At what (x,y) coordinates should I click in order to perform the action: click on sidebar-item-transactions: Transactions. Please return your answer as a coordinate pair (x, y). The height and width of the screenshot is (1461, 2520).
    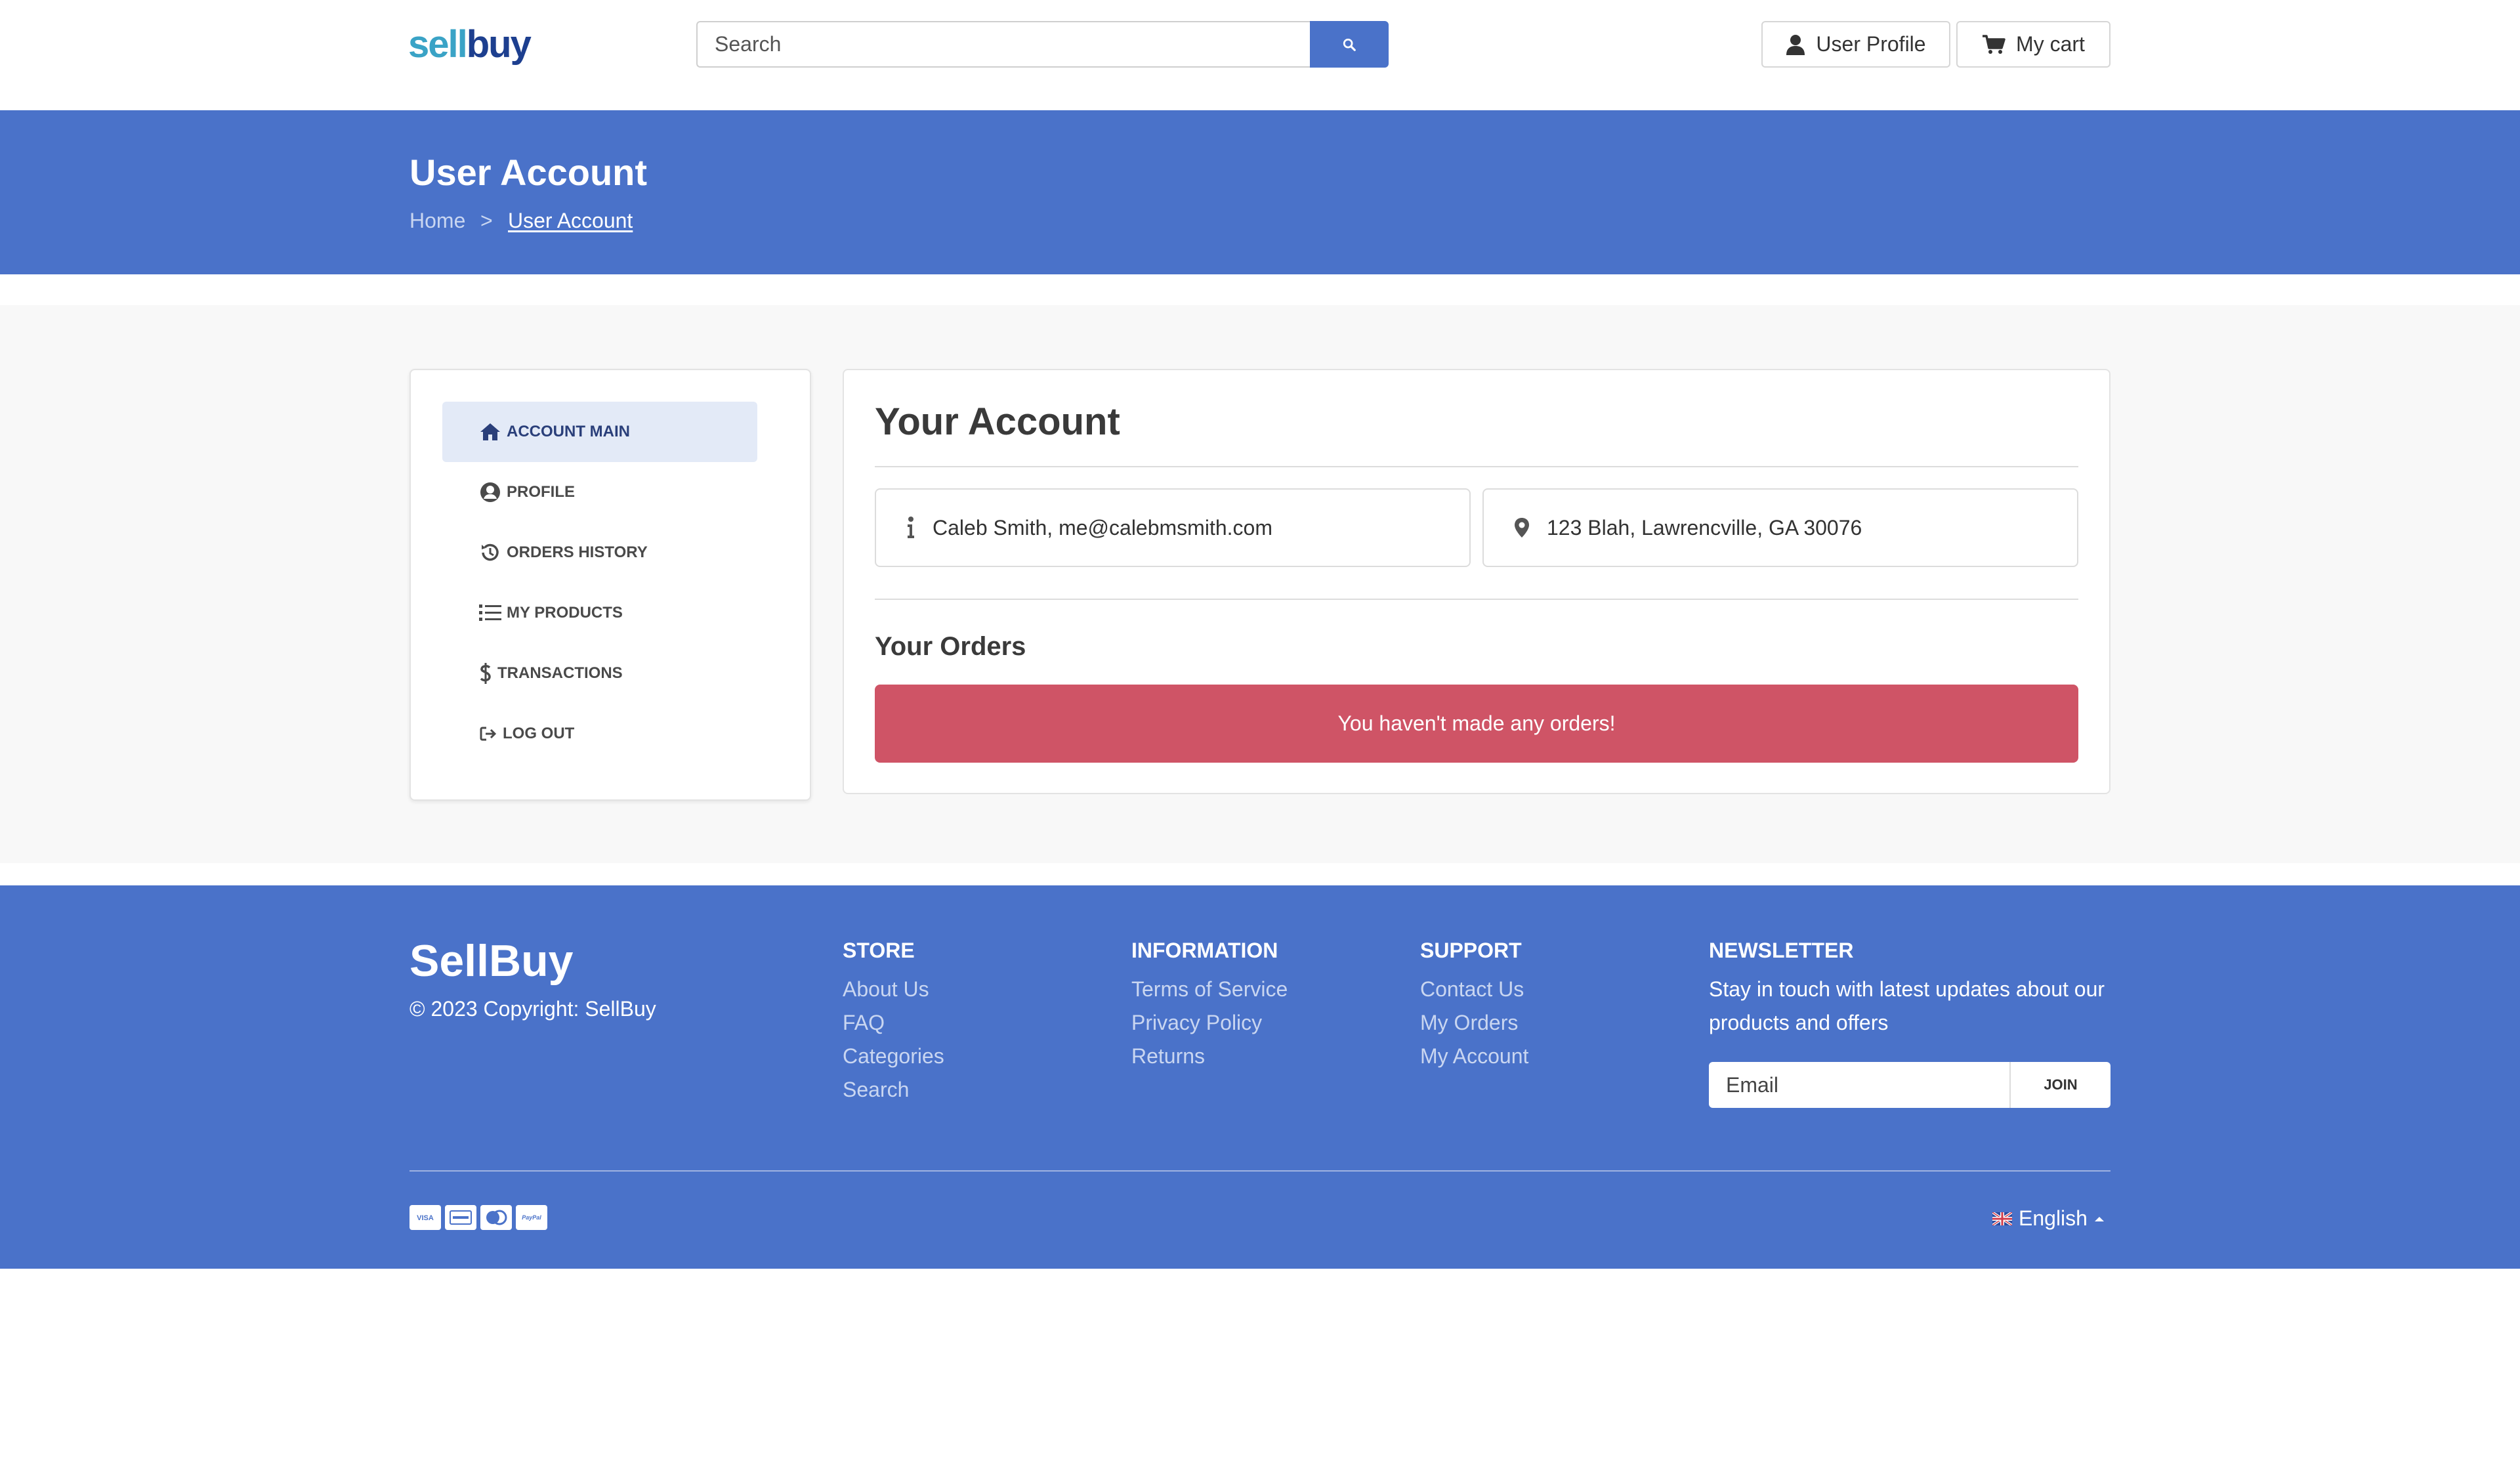
    Looking at the image, I should click on (599, 673).